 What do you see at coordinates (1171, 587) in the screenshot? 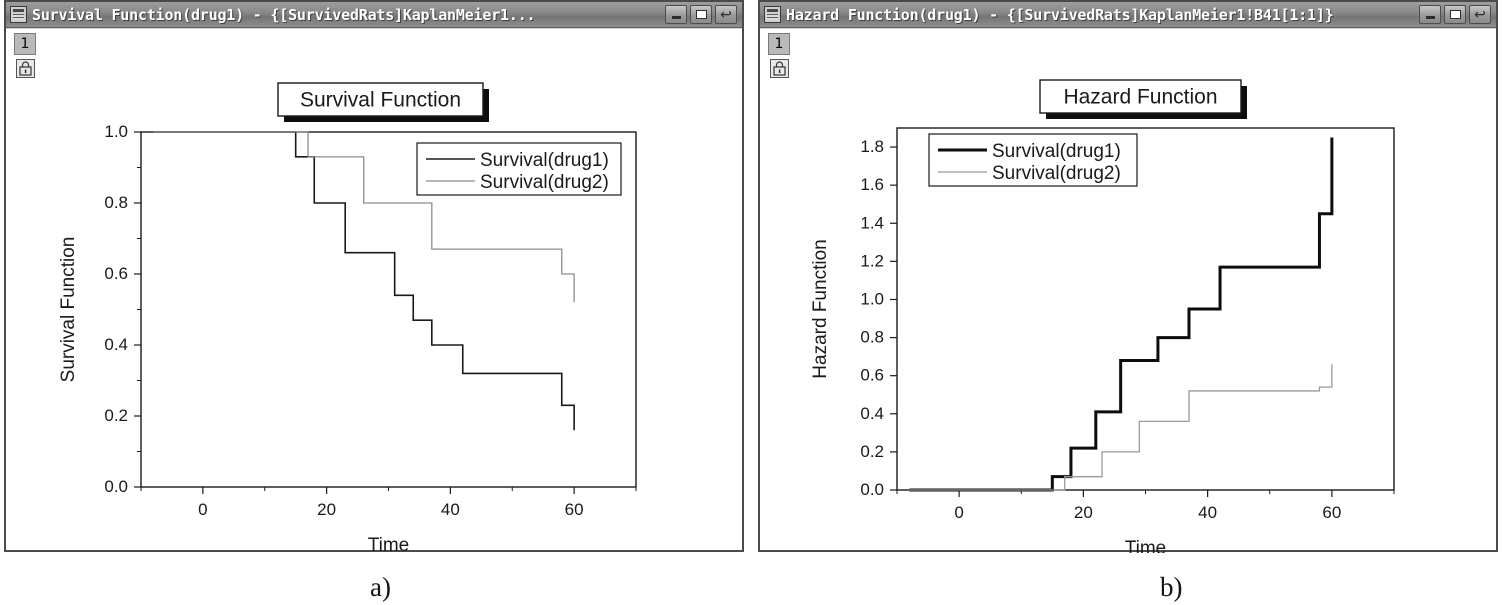
I see `figure-caption-b: b)` at bounding box center [1171, 587].